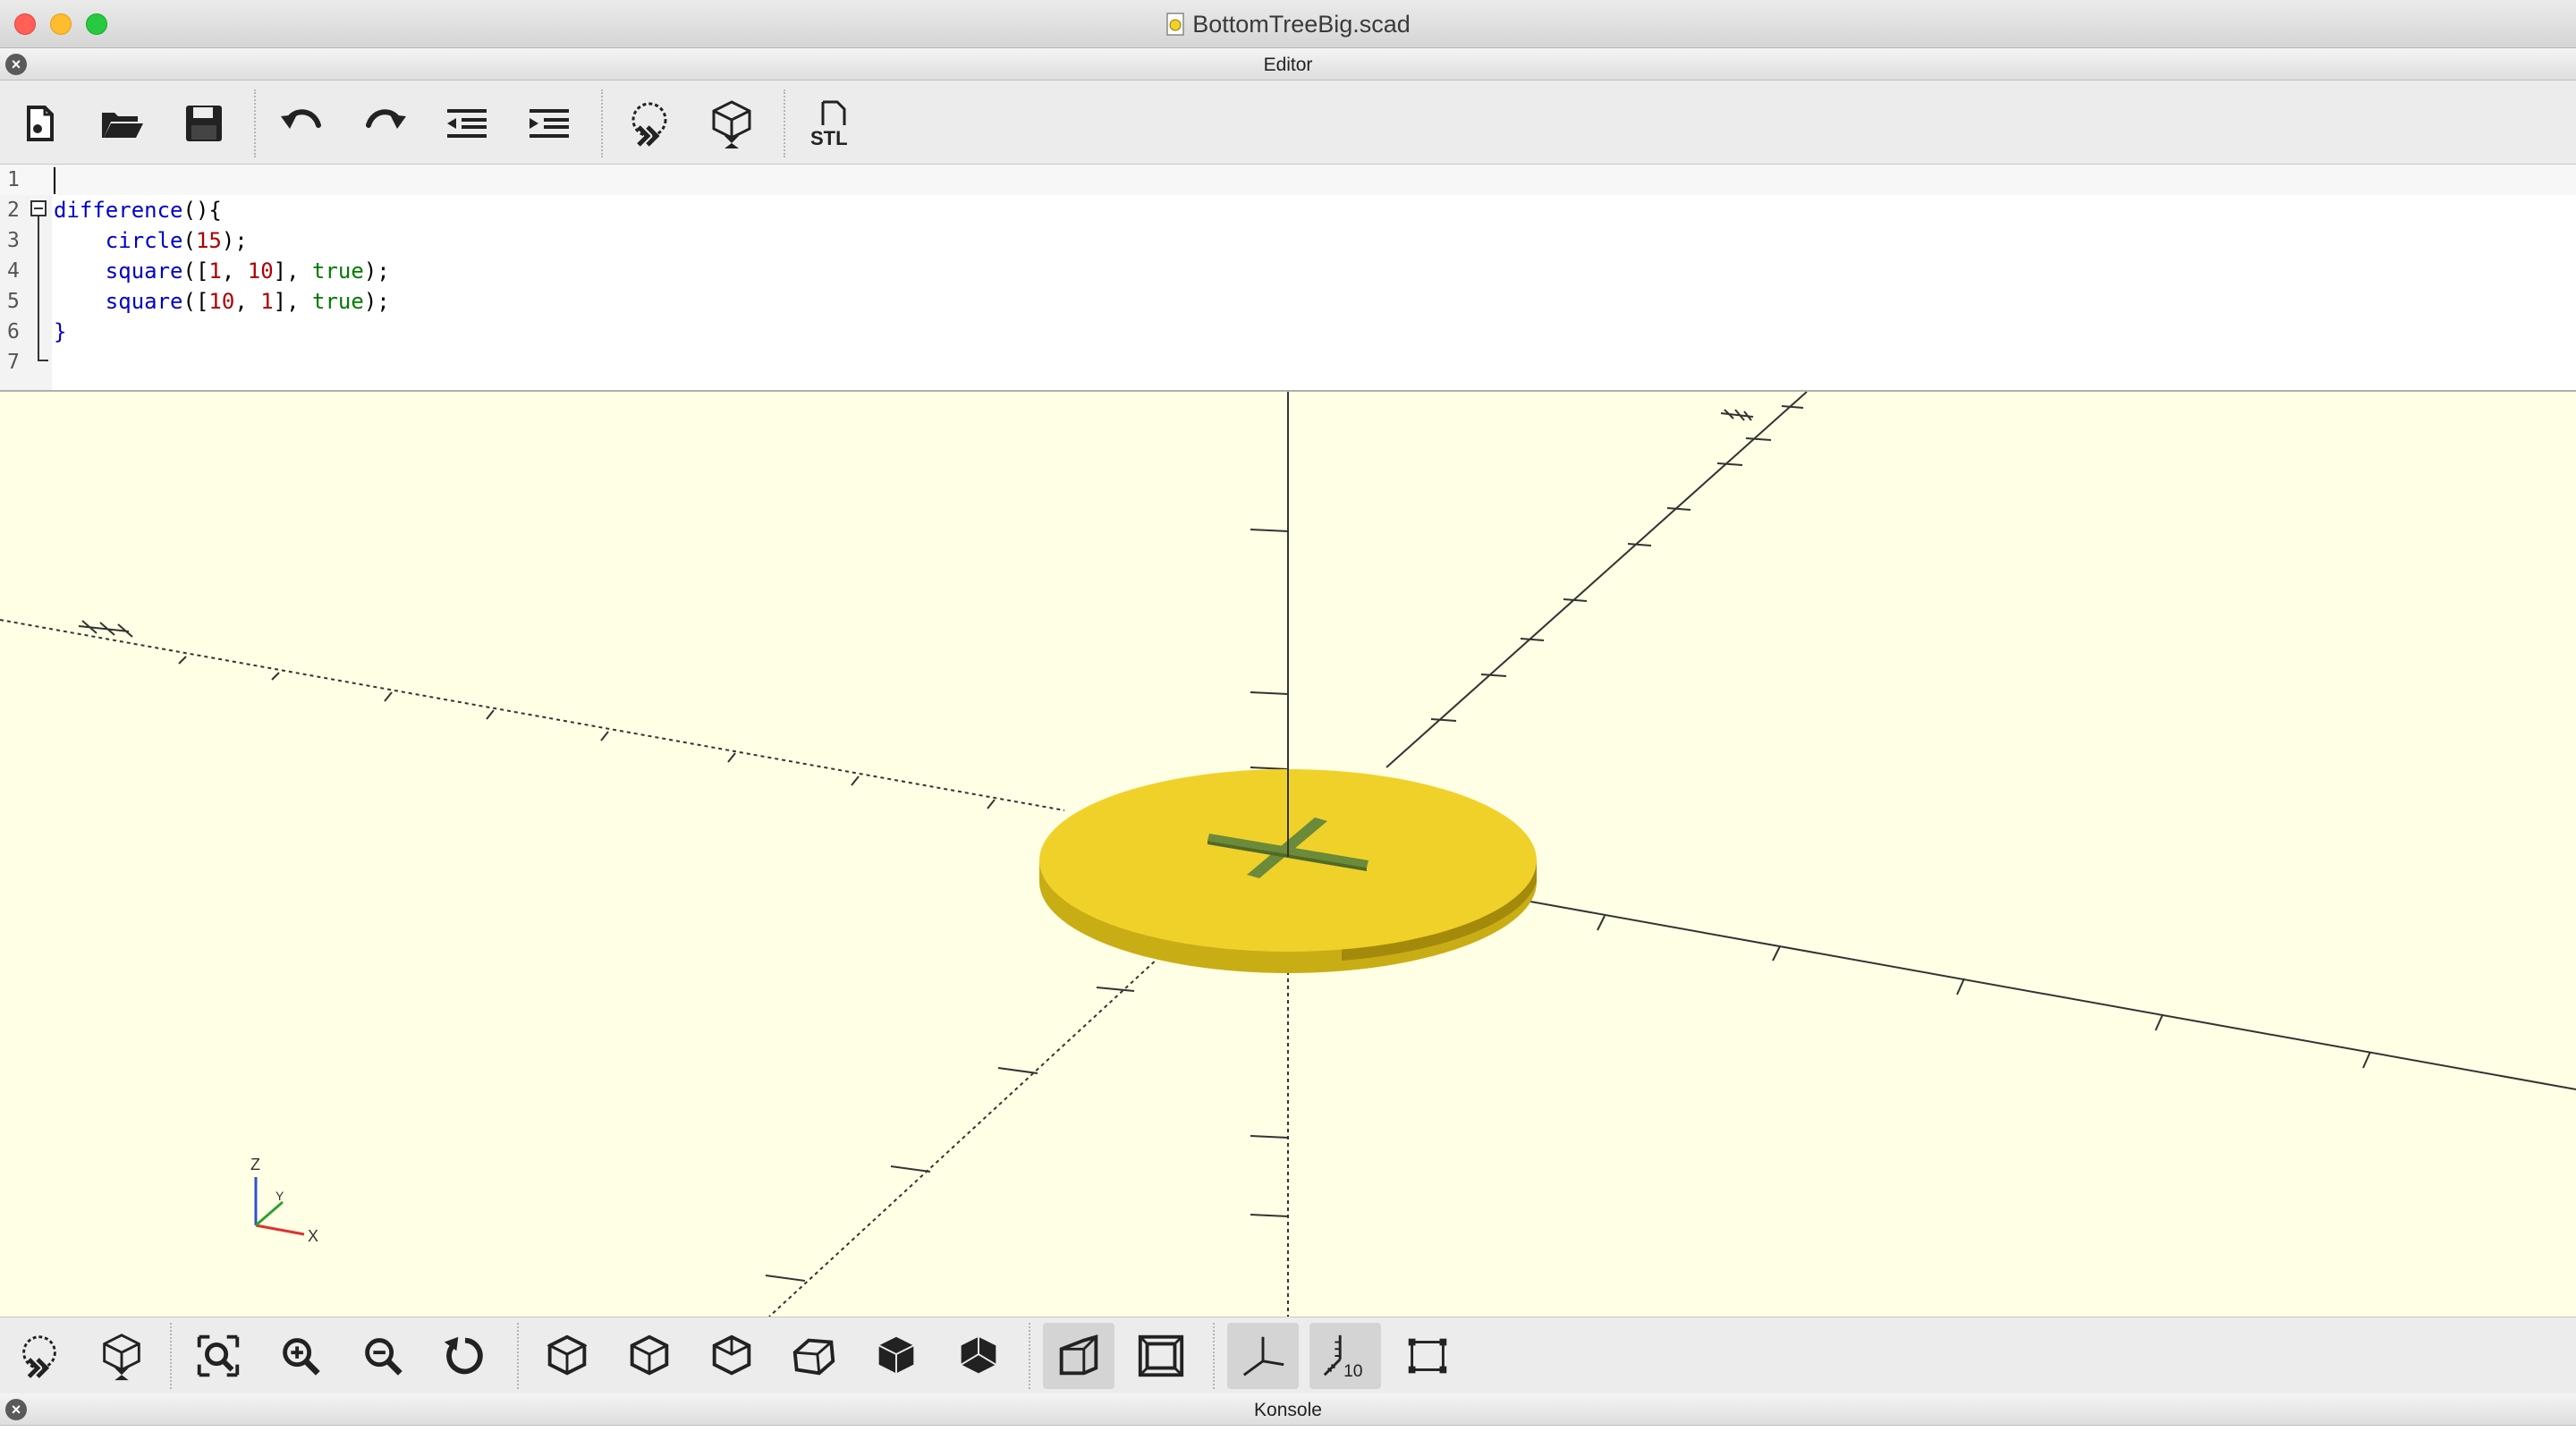 The image size is (2576, 1440). I want to click on orthogonal-button, so click(1161, 1356).